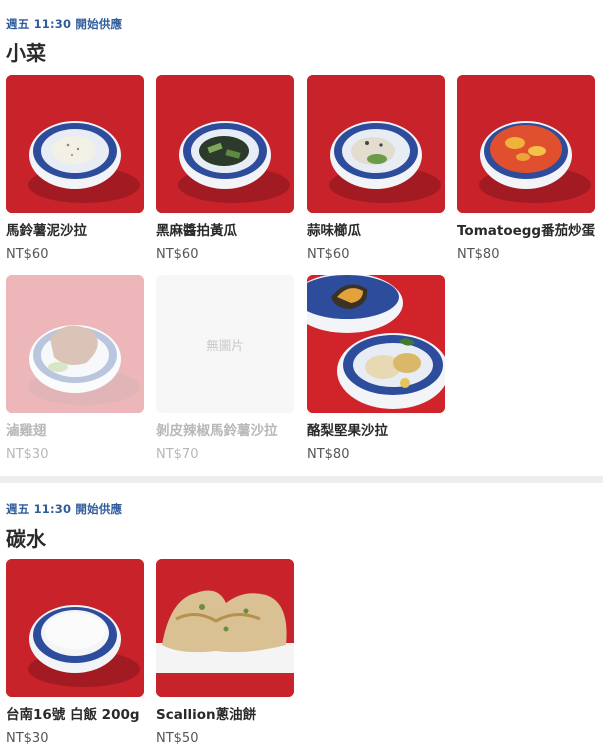  I want to click on item-name: 黑麻醬拍黃瓜, so click(196, 231).